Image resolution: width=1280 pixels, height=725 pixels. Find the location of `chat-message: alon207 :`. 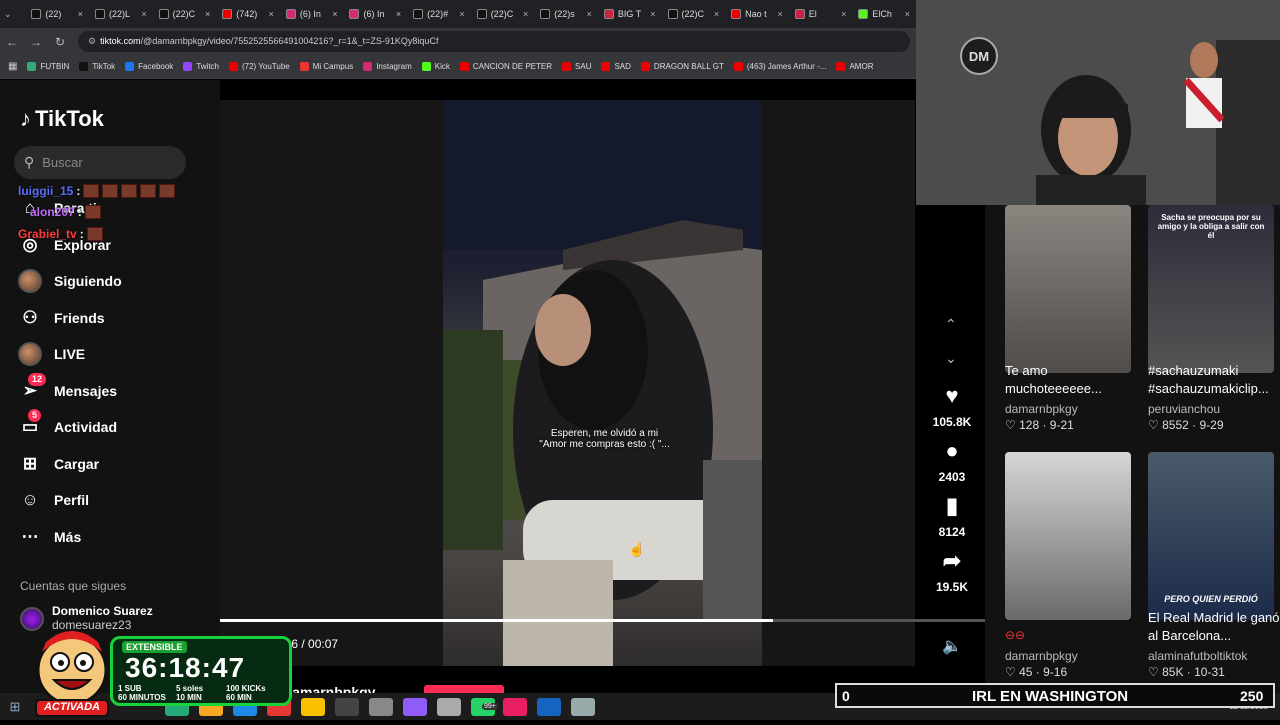

chat-message: alon207 : is located at coordinates (65, 212).